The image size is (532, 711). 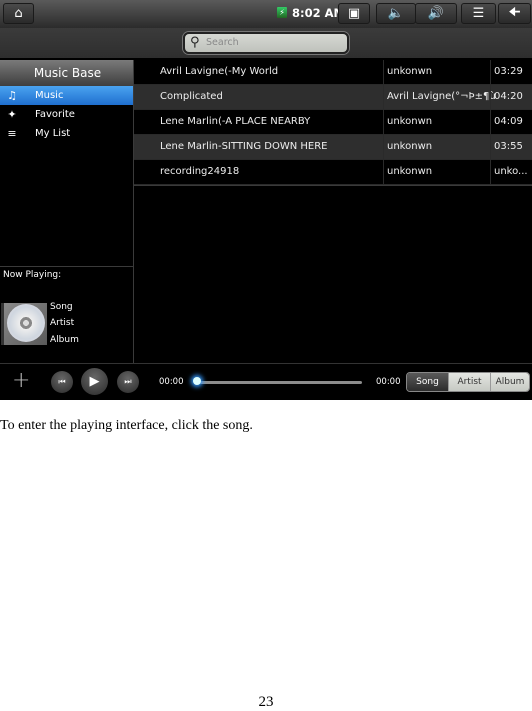 I want to click on view-tabs: Song Artist Album, so click(x=468, y=382).